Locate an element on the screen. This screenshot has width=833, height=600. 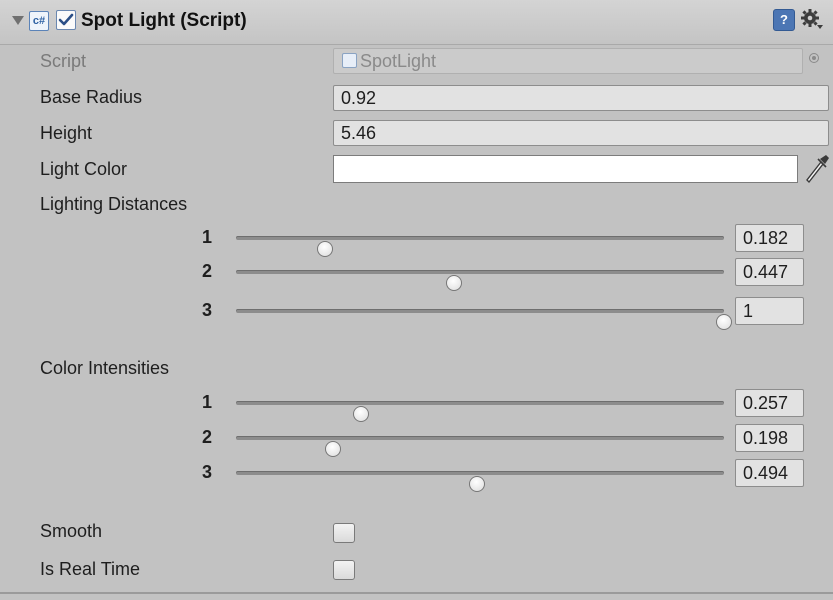
enable-checkbox is located at coordinates (66, 20).